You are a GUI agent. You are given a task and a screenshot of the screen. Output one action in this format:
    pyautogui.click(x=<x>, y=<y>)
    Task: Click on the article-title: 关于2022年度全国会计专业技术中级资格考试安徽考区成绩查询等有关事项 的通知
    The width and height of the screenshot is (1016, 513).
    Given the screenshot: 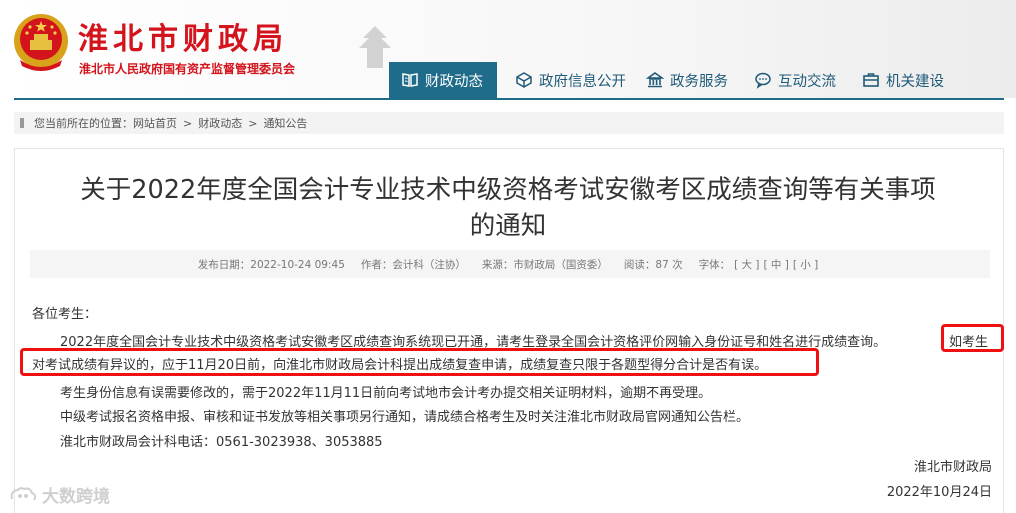 What is the action you would take?
    pyautogui.click(x=508, y=208)
    